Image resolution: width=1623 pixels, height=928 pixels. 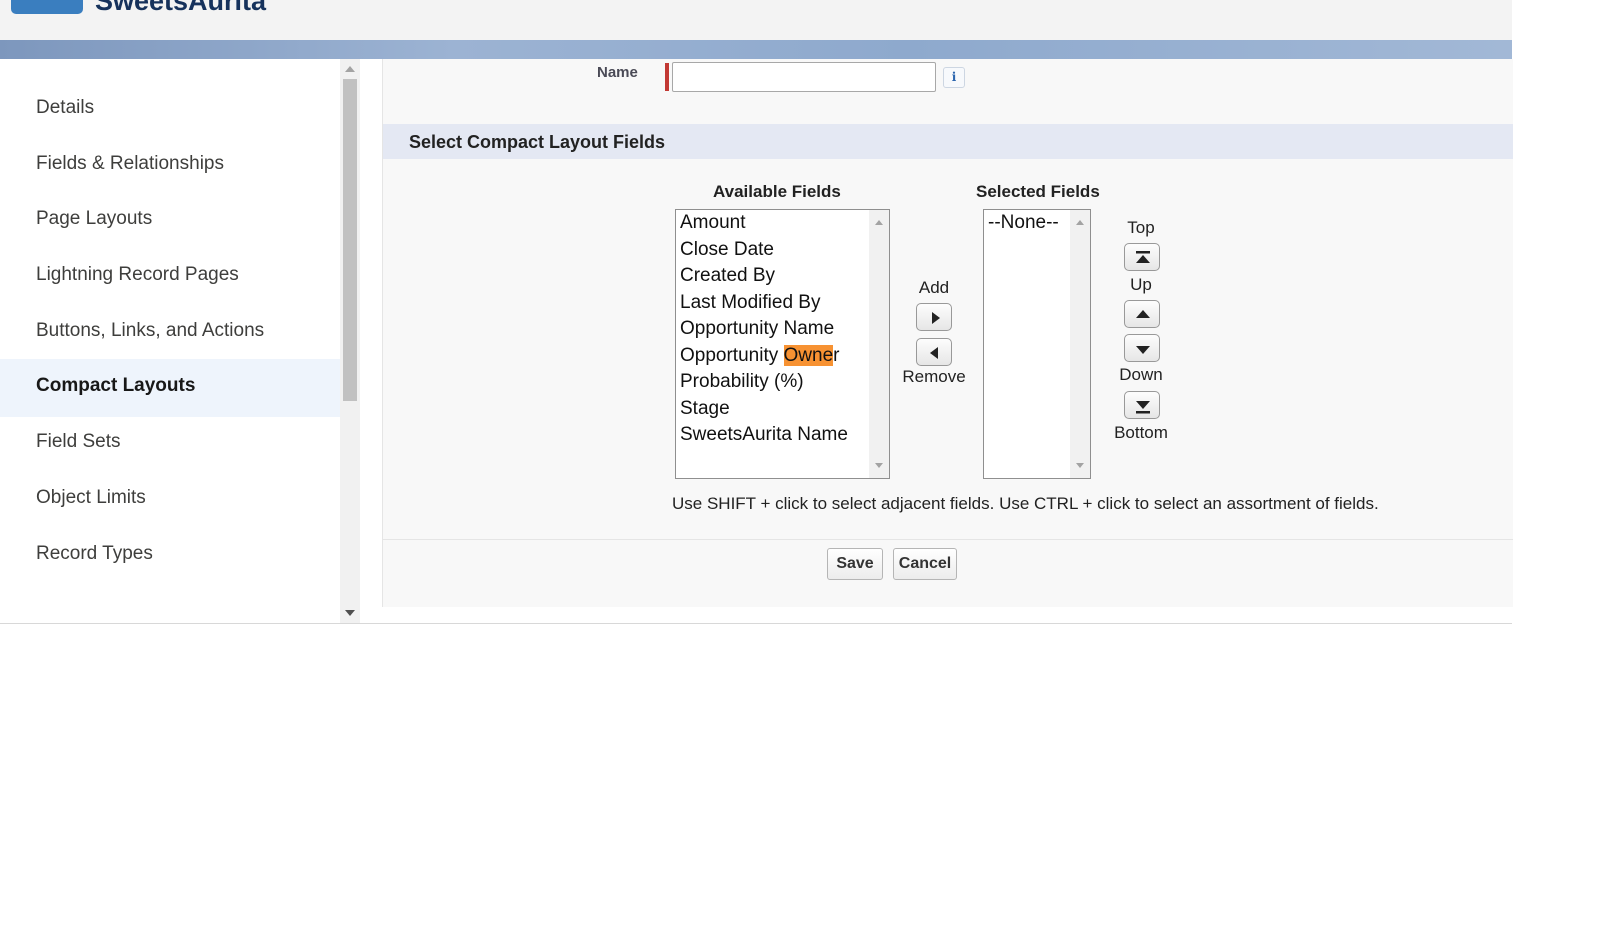 I want to click on remove-label: Remove, so click(x=934, y=376).